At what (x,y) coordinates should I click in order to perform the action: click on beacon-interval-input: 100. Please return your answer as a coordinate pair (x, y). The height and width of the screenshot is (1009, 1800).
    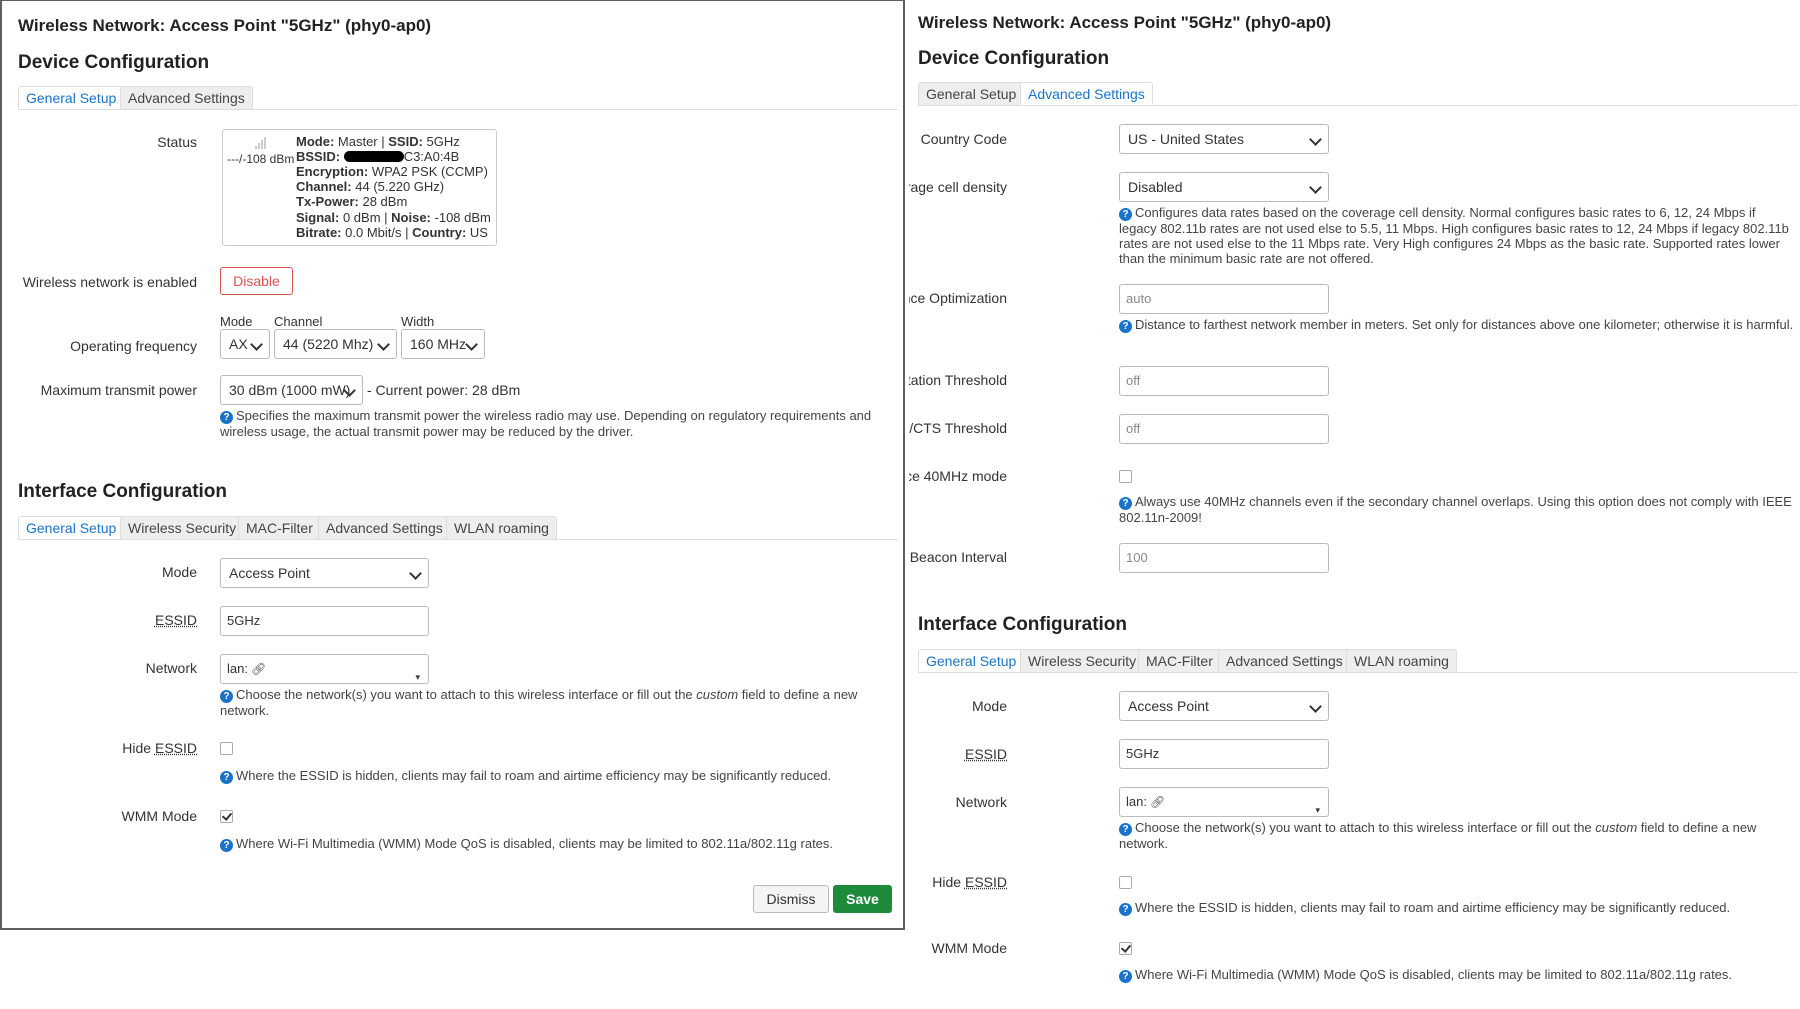
    Looking at the image, I should click on (1224, 558).